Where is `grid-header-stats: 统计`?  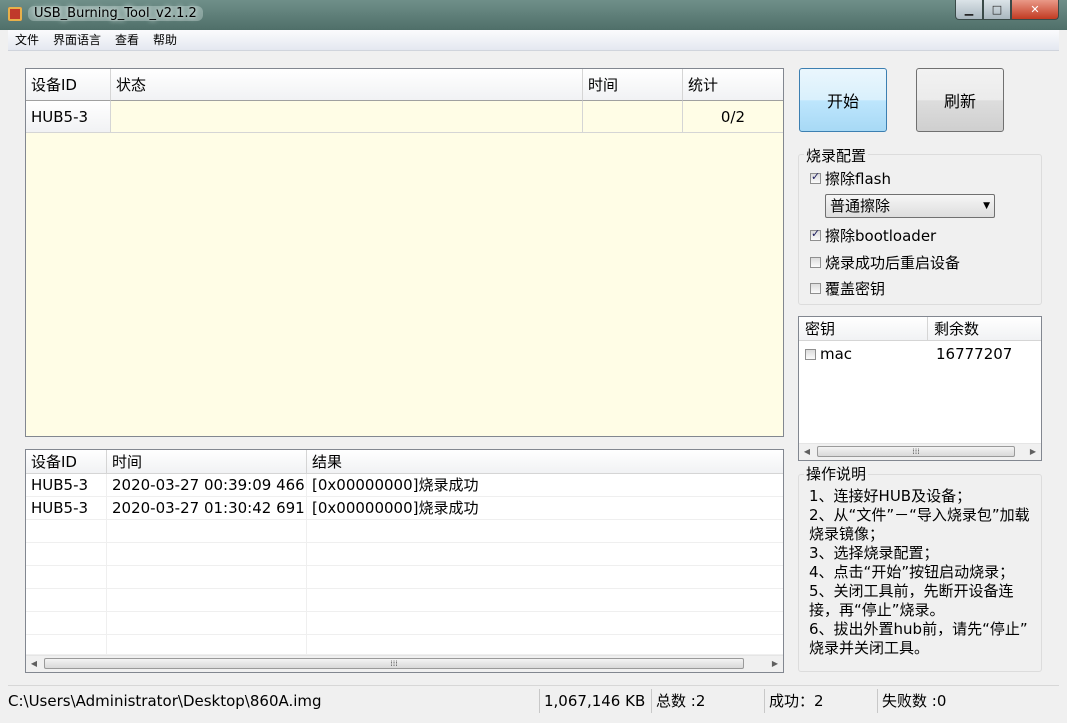
grid-header-stats: 统计 is located at coordinates (733, 85).